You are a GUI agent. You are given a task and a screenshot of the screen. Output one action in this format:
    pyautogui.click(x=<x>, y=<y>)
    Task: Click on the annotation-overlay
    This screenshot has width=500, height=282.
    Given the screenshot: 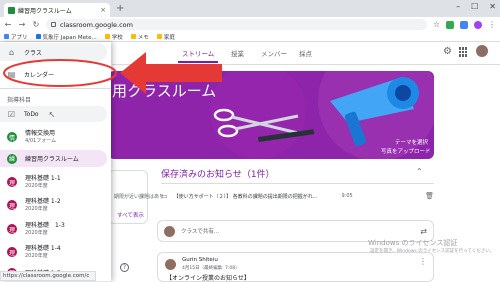 What is the action you would take?
    pyautogui.click(x=112, y=73)
    